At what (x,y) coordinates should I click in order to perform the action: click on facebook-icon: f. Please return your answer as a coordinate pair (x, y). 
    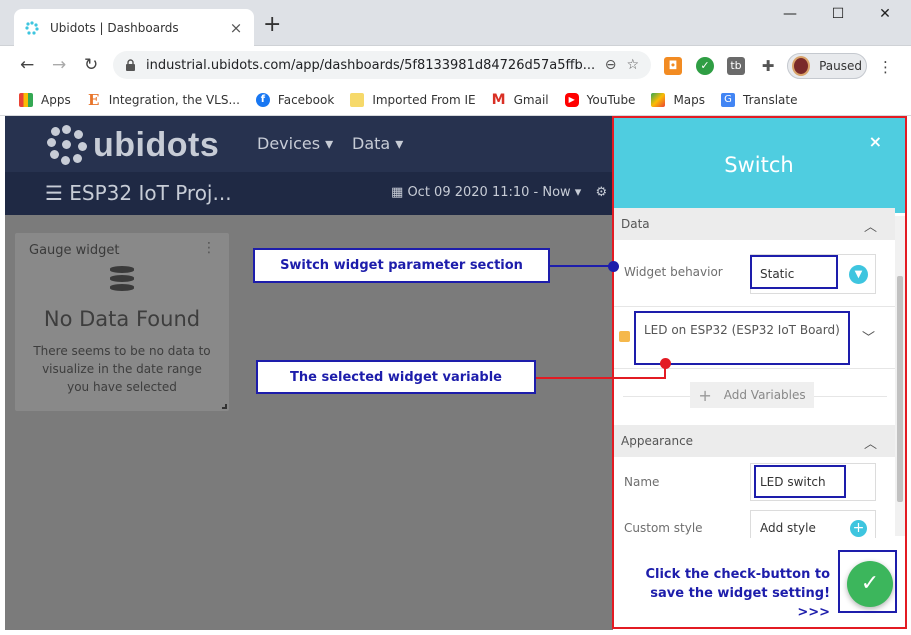
    Looking at the image, I should click on (262, 99).